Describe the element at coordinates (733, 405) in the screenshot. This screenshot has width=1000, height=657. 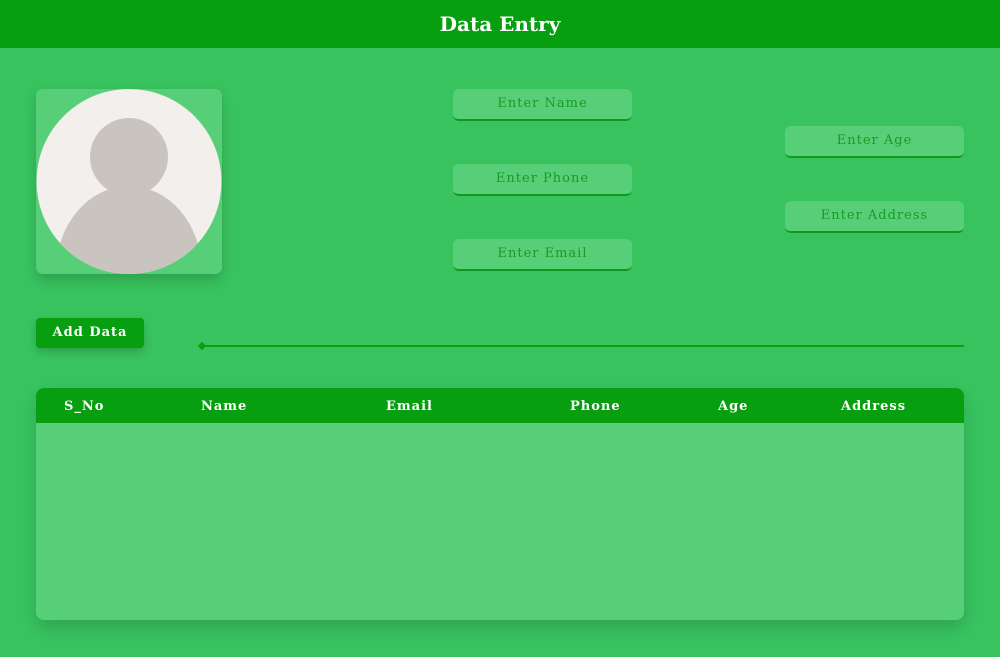
I see `column-header-age: Age` at that location.